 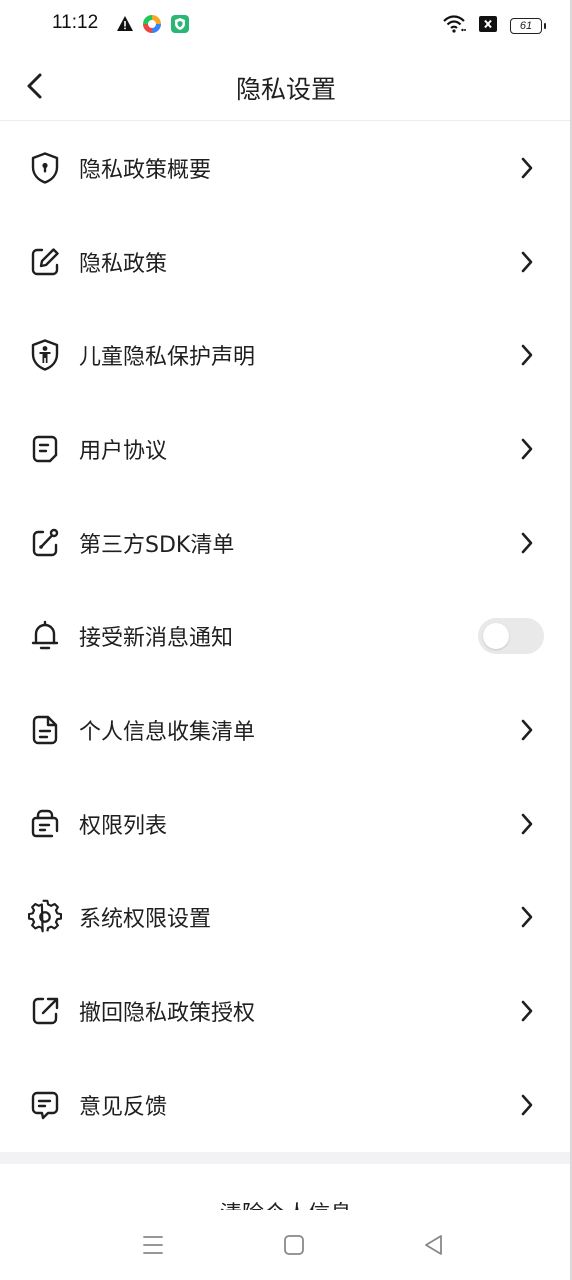 I want to click on list-item-revoke-authorization: 撤回隐私政策授权, so click(x=286, y=1011).